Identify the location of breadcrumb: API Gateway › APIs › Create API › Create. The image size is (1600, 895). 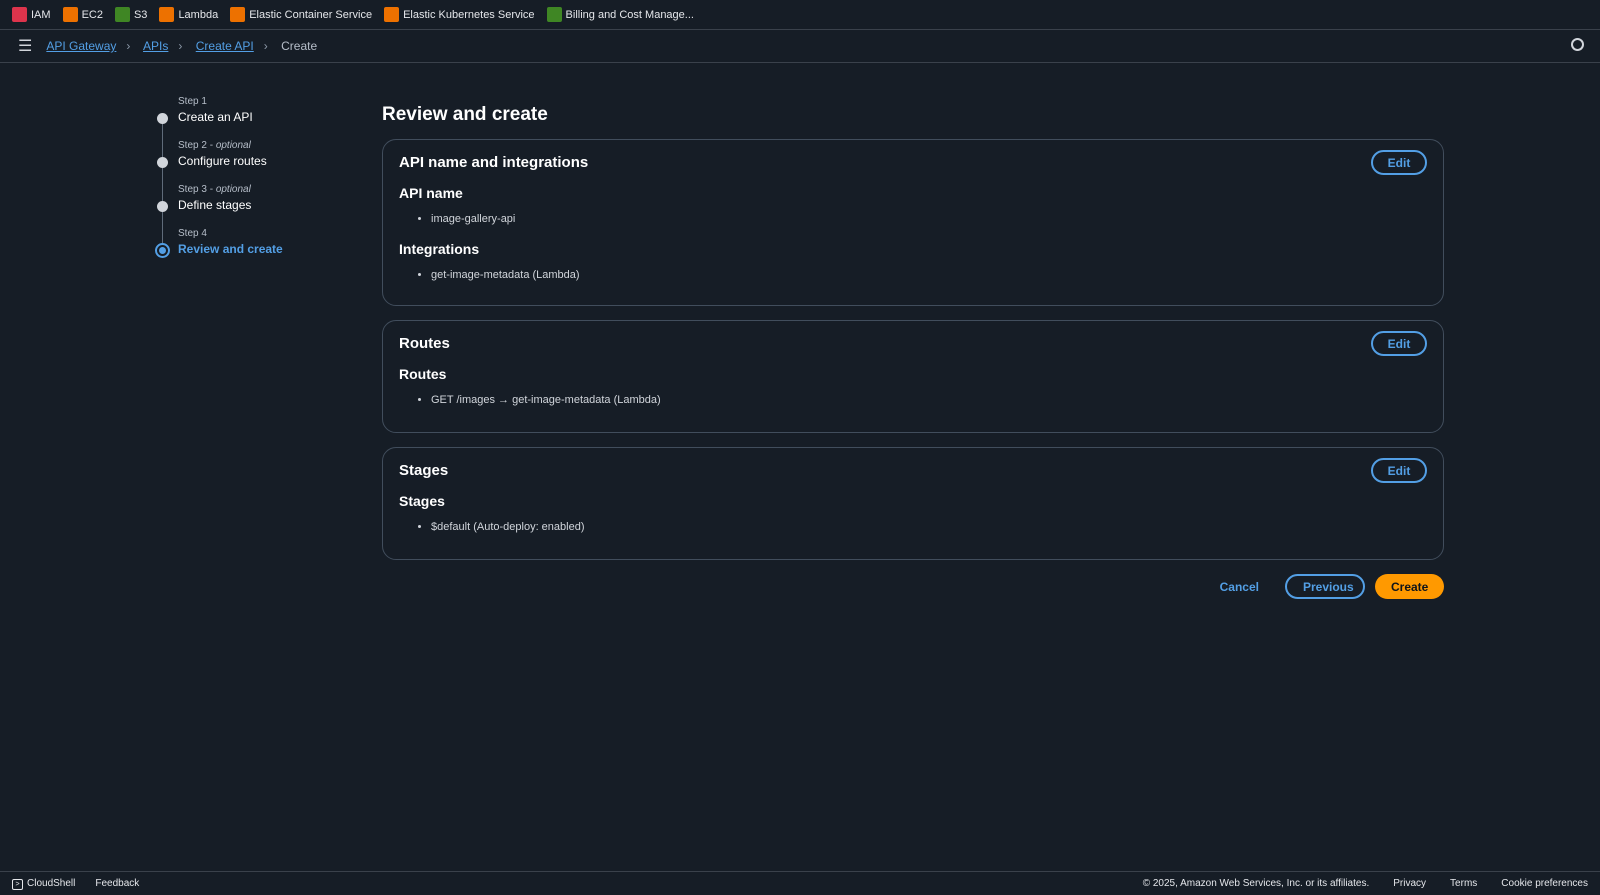
(181, 46).